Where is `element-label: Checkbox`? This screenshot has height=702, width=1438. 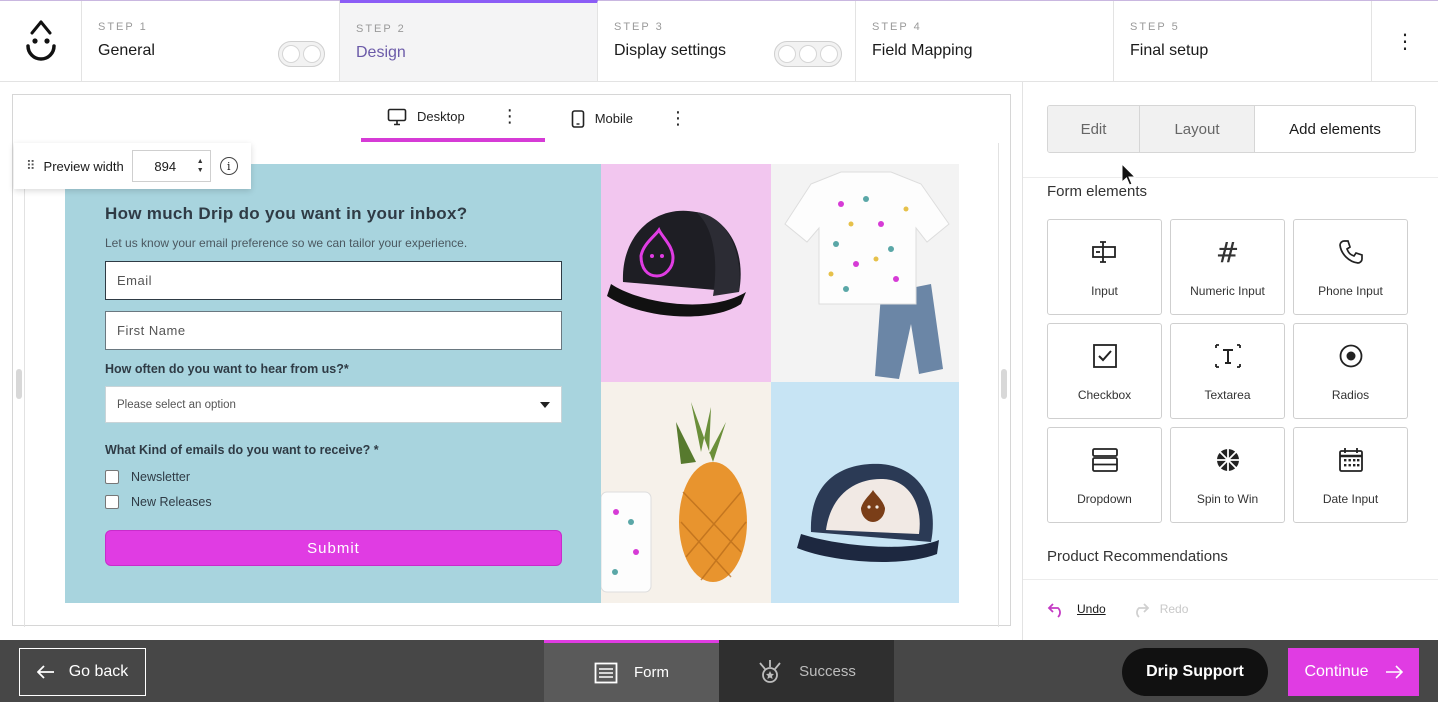 element-label: Checkbox is located at coordinates (1104, 395).